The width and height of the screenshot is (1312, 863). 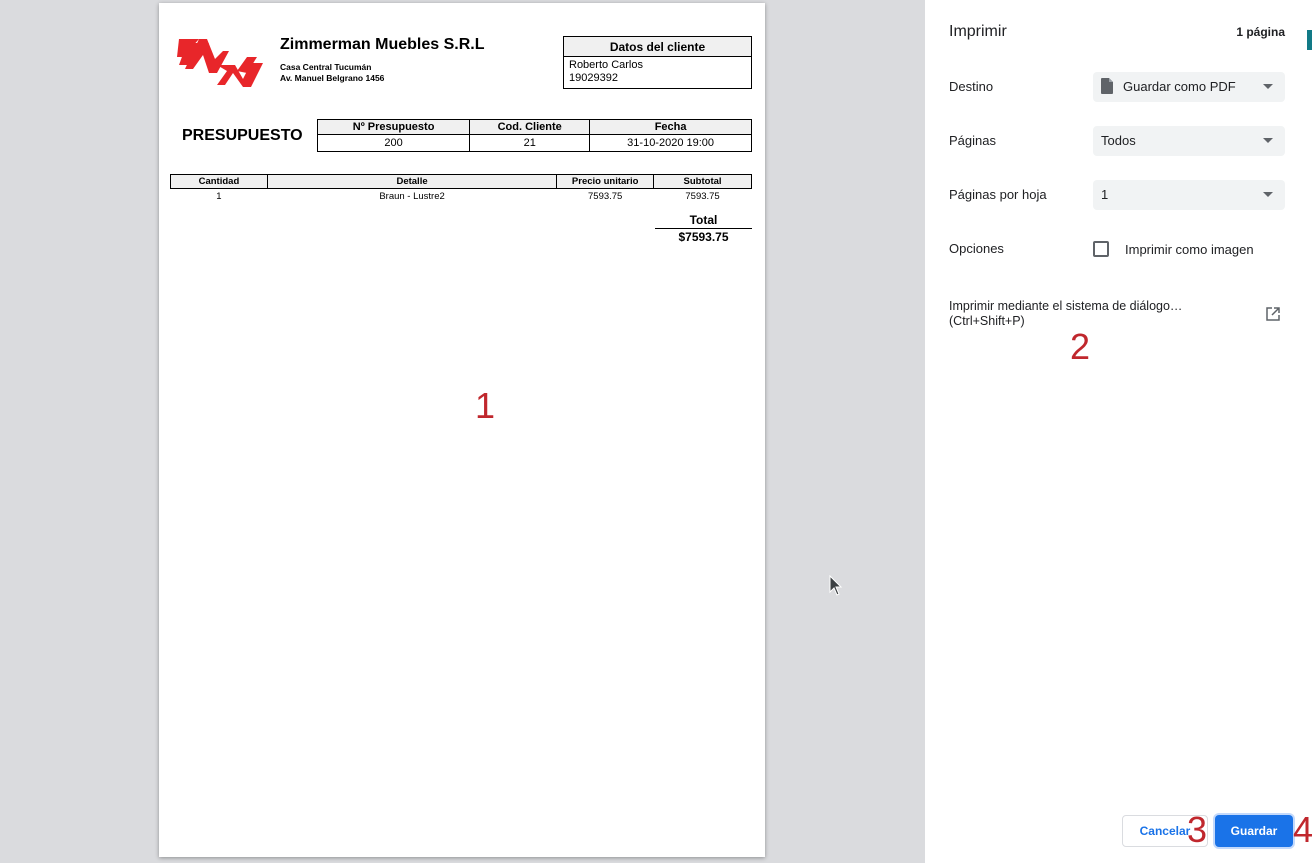 I want to click on page-count: 1 página, so click(x=1260, y=32).